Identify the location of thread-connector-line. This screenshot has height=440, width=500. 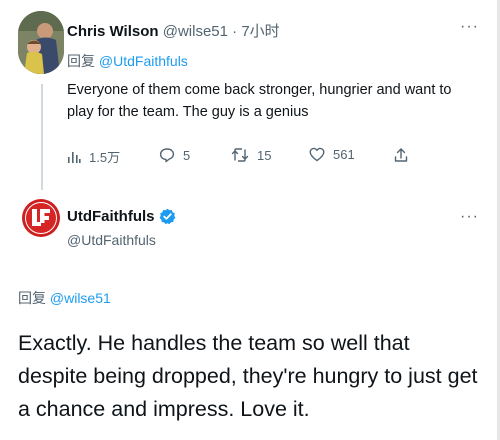
(42, 137).